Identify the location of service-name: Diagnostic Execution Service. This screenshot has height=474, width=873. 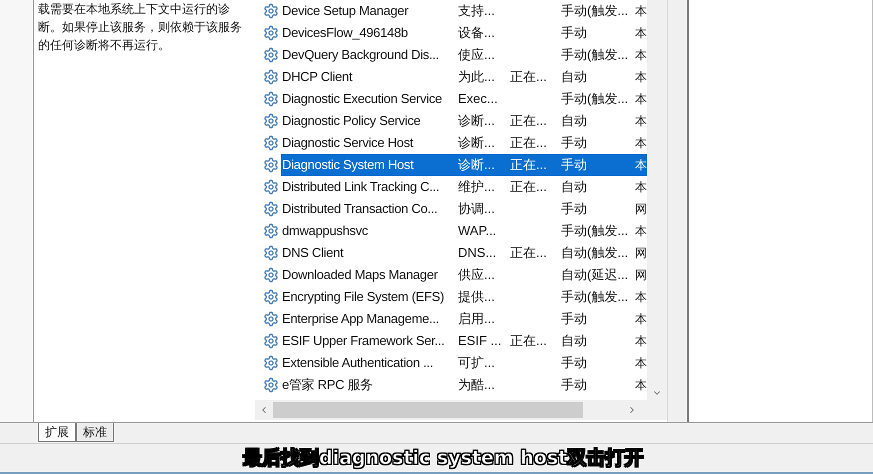
(362, 98).